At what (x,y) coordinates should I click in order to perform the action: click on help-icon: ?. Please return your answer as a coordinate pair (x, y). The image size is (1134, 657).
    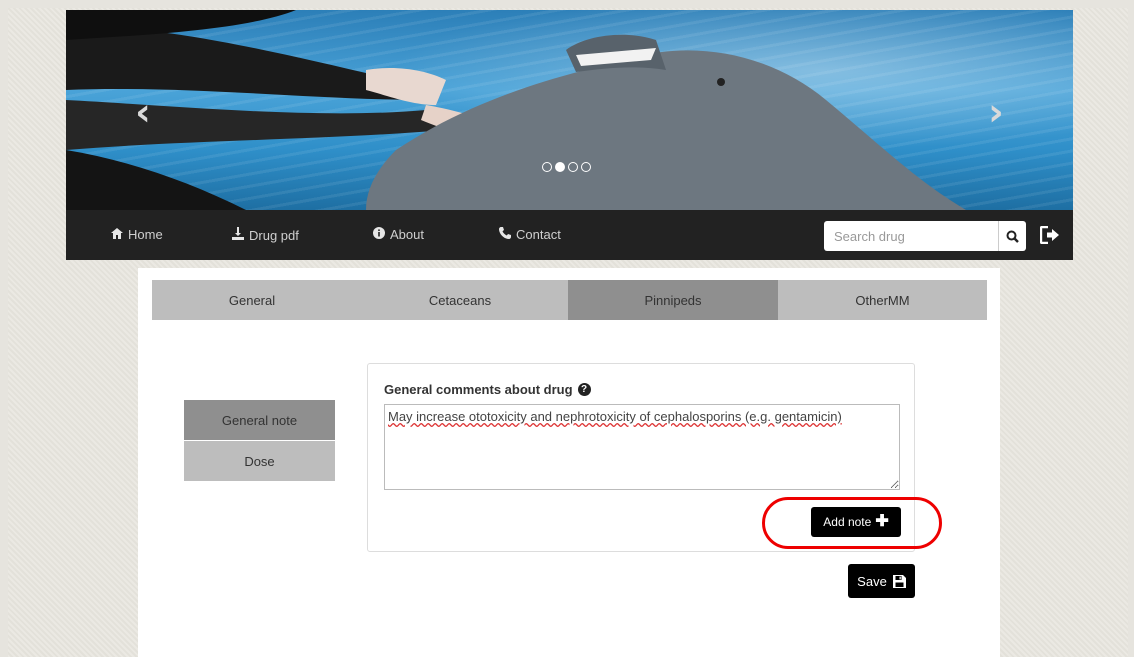
    Looking at the image, I should click on (584, 389).